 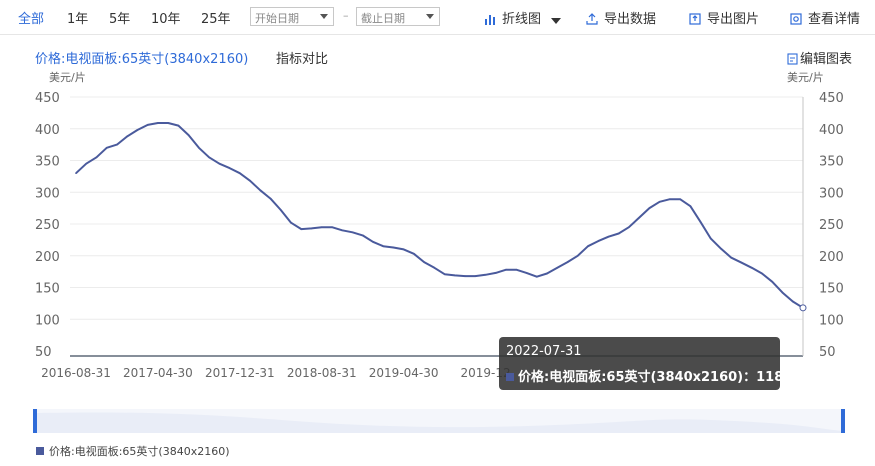 I want to click on y-tick-label-left: 150, so click(x=47, y=289).